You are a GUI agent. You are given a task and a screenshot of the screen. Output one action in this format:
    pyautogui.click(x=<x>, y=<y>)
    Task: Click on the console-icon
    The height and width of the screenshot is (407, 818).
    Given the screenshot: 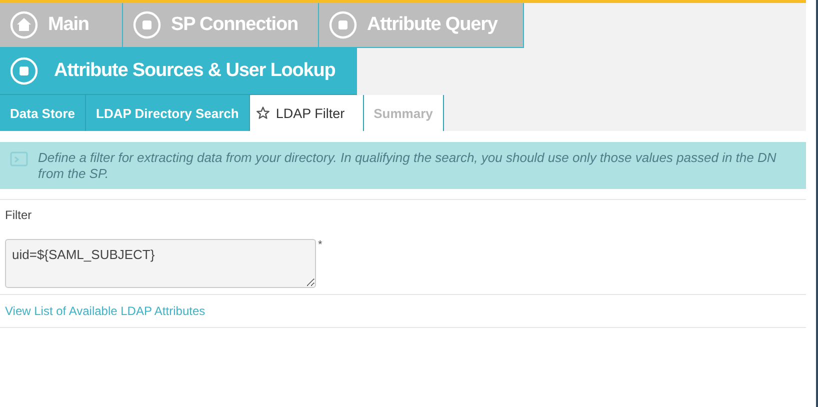 What is the action you would take?
    pyautogui.click(x=19, y=159)
    